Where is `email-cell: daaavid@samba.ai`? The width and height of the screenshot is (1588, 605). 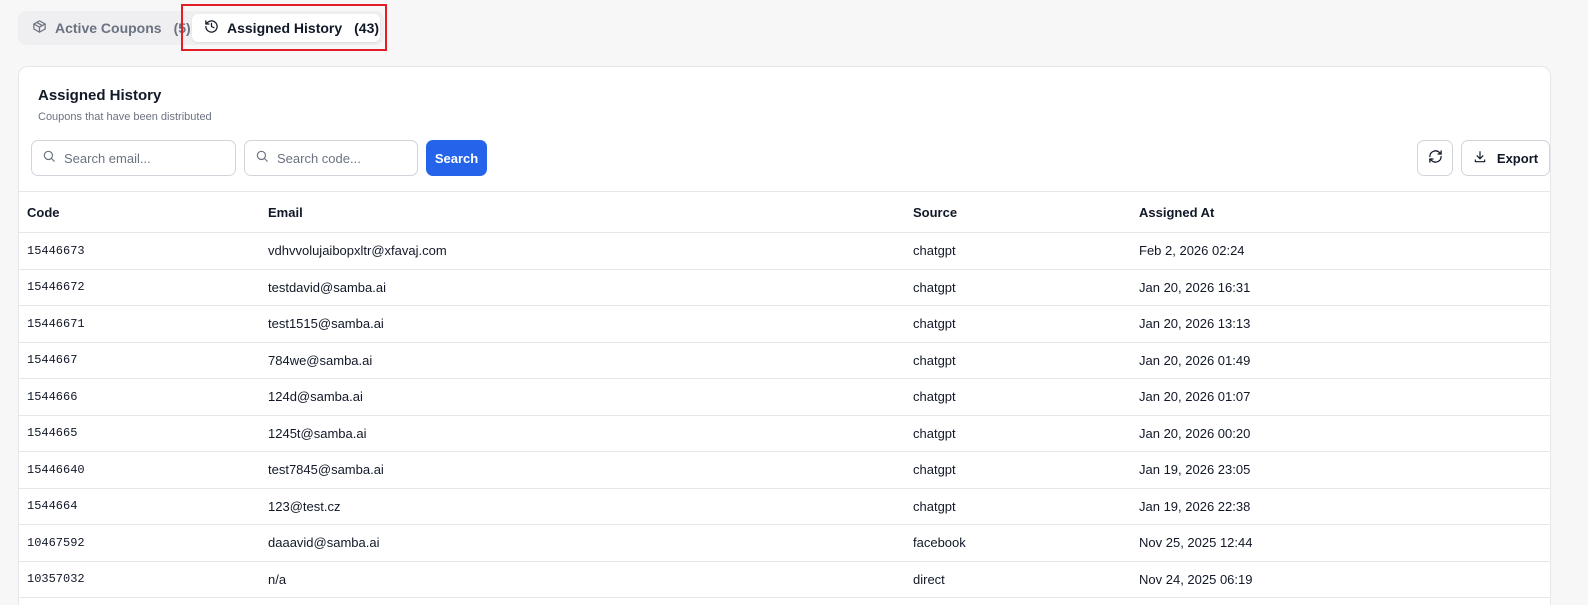
email-cell: daaavid@samba.ai is located at coordinates (324, 543).